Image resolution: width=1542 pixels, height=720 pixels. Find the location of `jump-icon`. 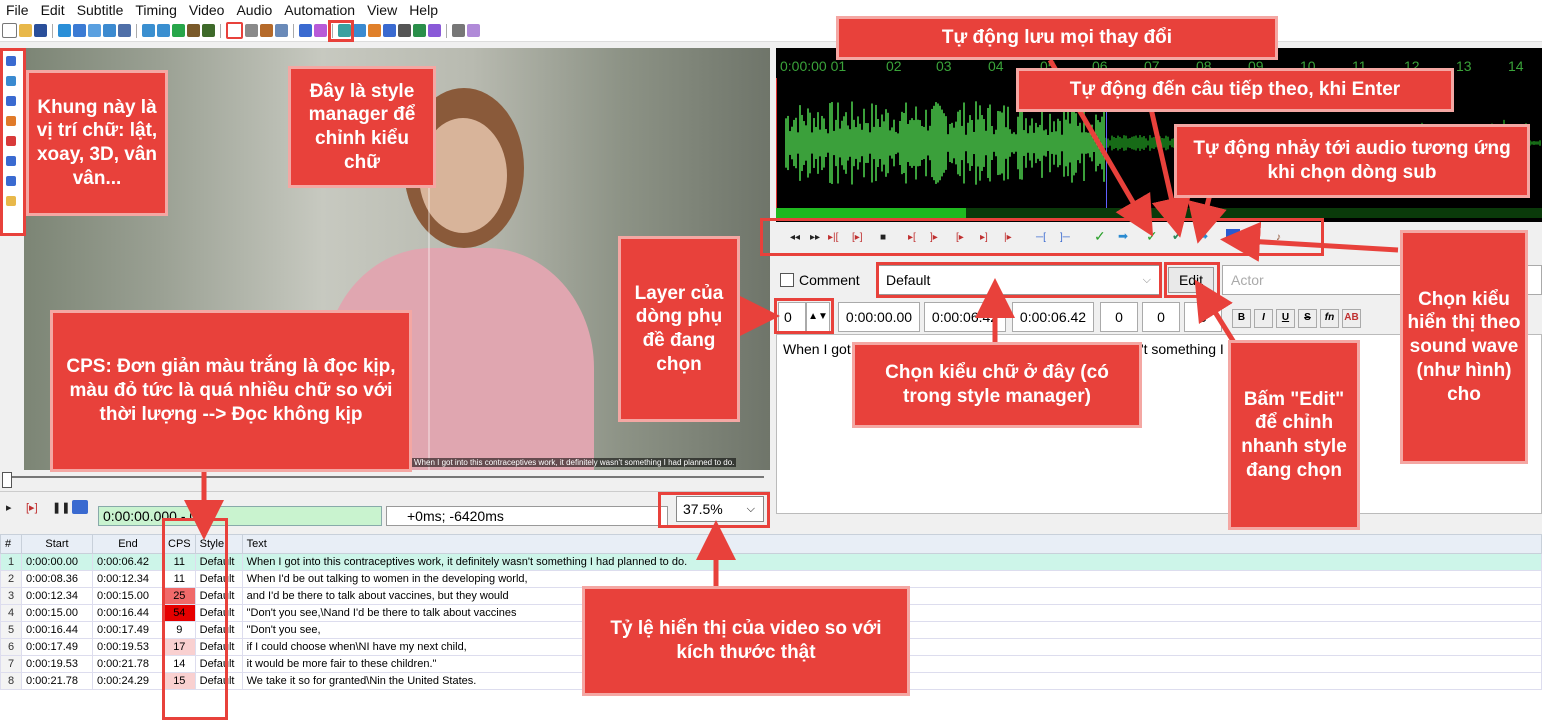

jump-icon is located at coordinates (94, 30).